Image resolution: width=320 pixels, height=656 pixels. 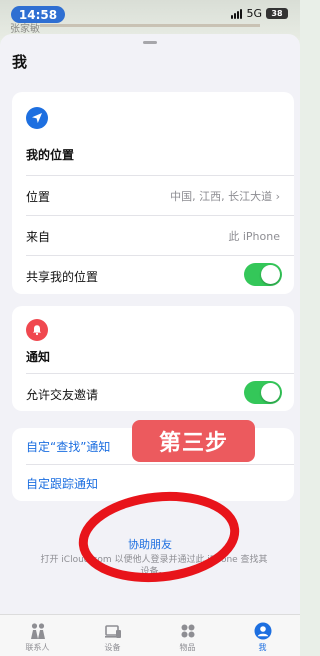 I want to click on share-location-toggle, so click(x=263, y=274).